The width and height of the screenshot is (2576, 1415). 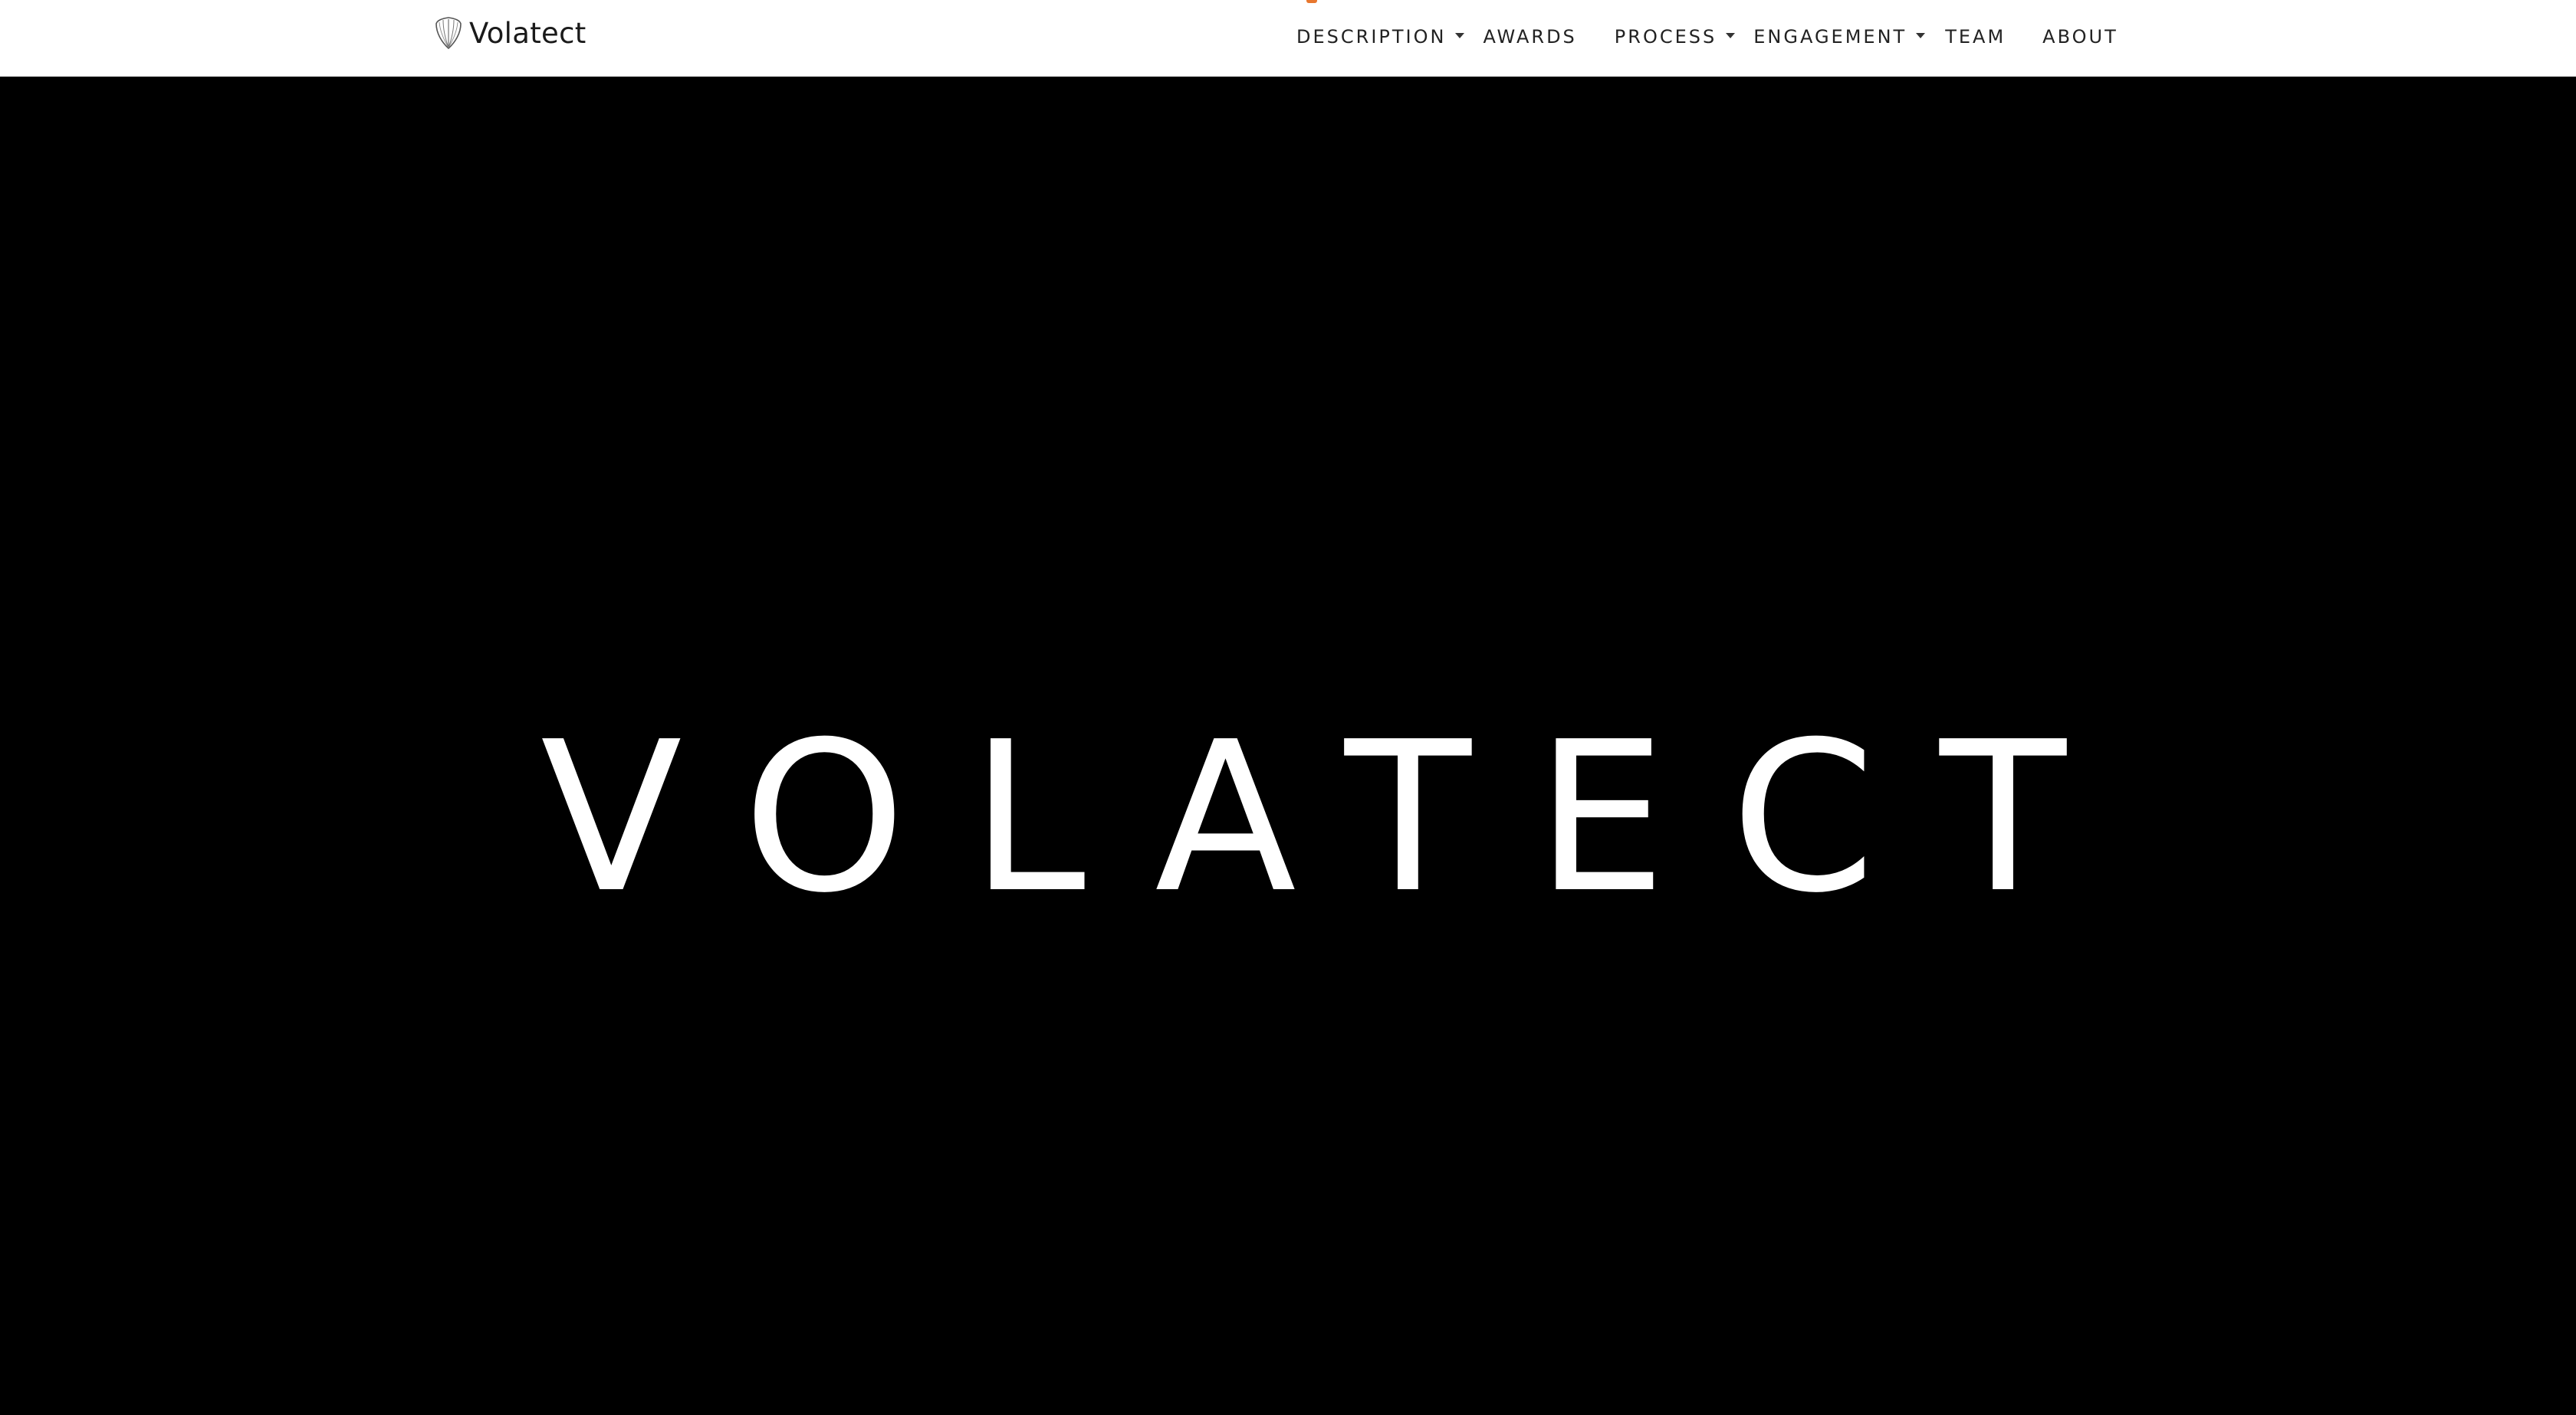 I want to click on nav-item-awards: AWARDS, so click(x=1529, y=37).